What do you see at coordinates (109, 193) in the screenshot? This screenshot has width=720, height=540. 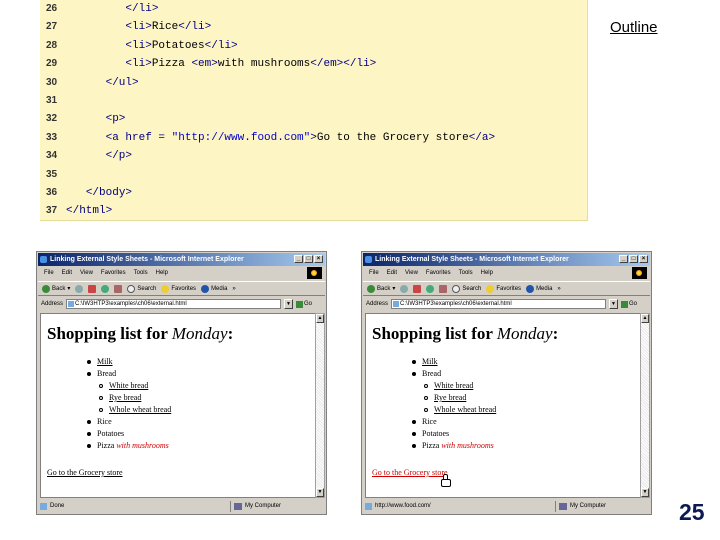 I see `code-token: </body>` at bounding box center [109, 193].